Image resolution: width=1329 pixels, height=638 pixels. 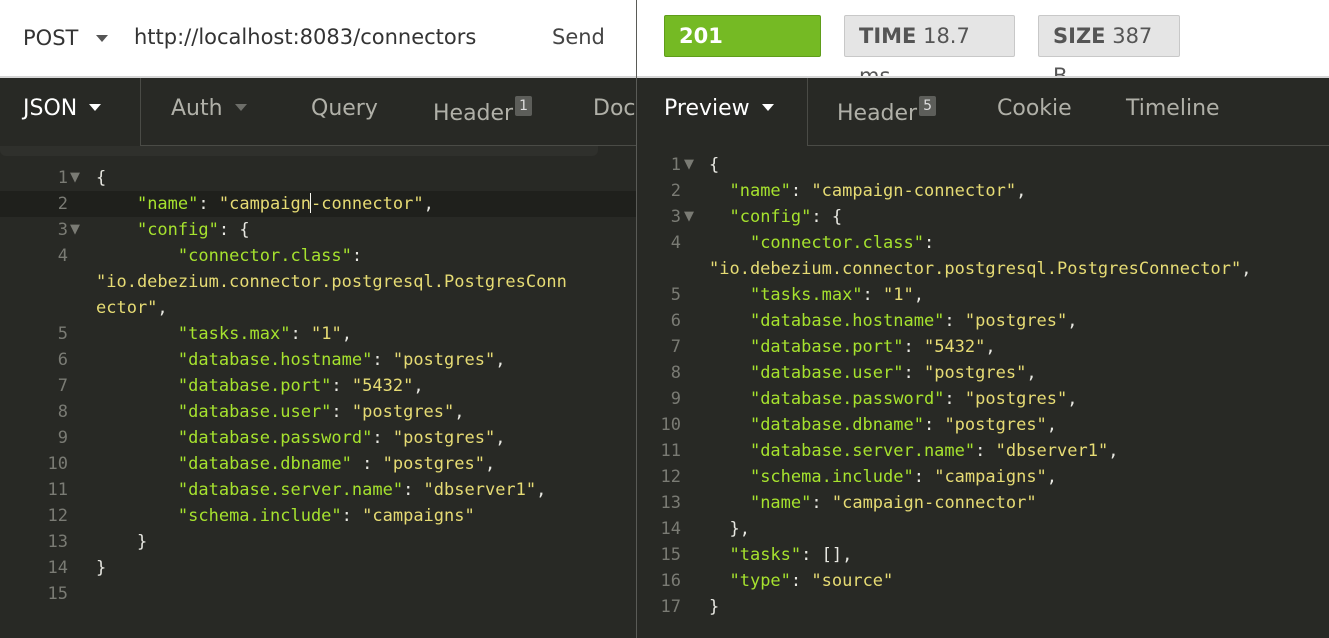 I want to click on json-key: "name", so click(x=167, y=204).